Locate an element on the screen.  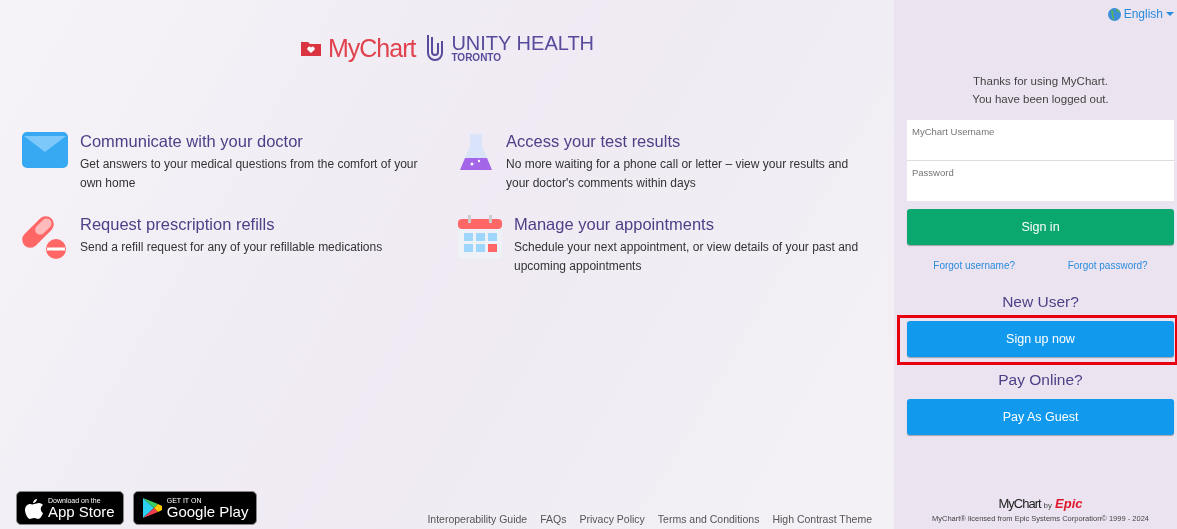
epic-logo: Epic is located at coordinates (1069, 503).